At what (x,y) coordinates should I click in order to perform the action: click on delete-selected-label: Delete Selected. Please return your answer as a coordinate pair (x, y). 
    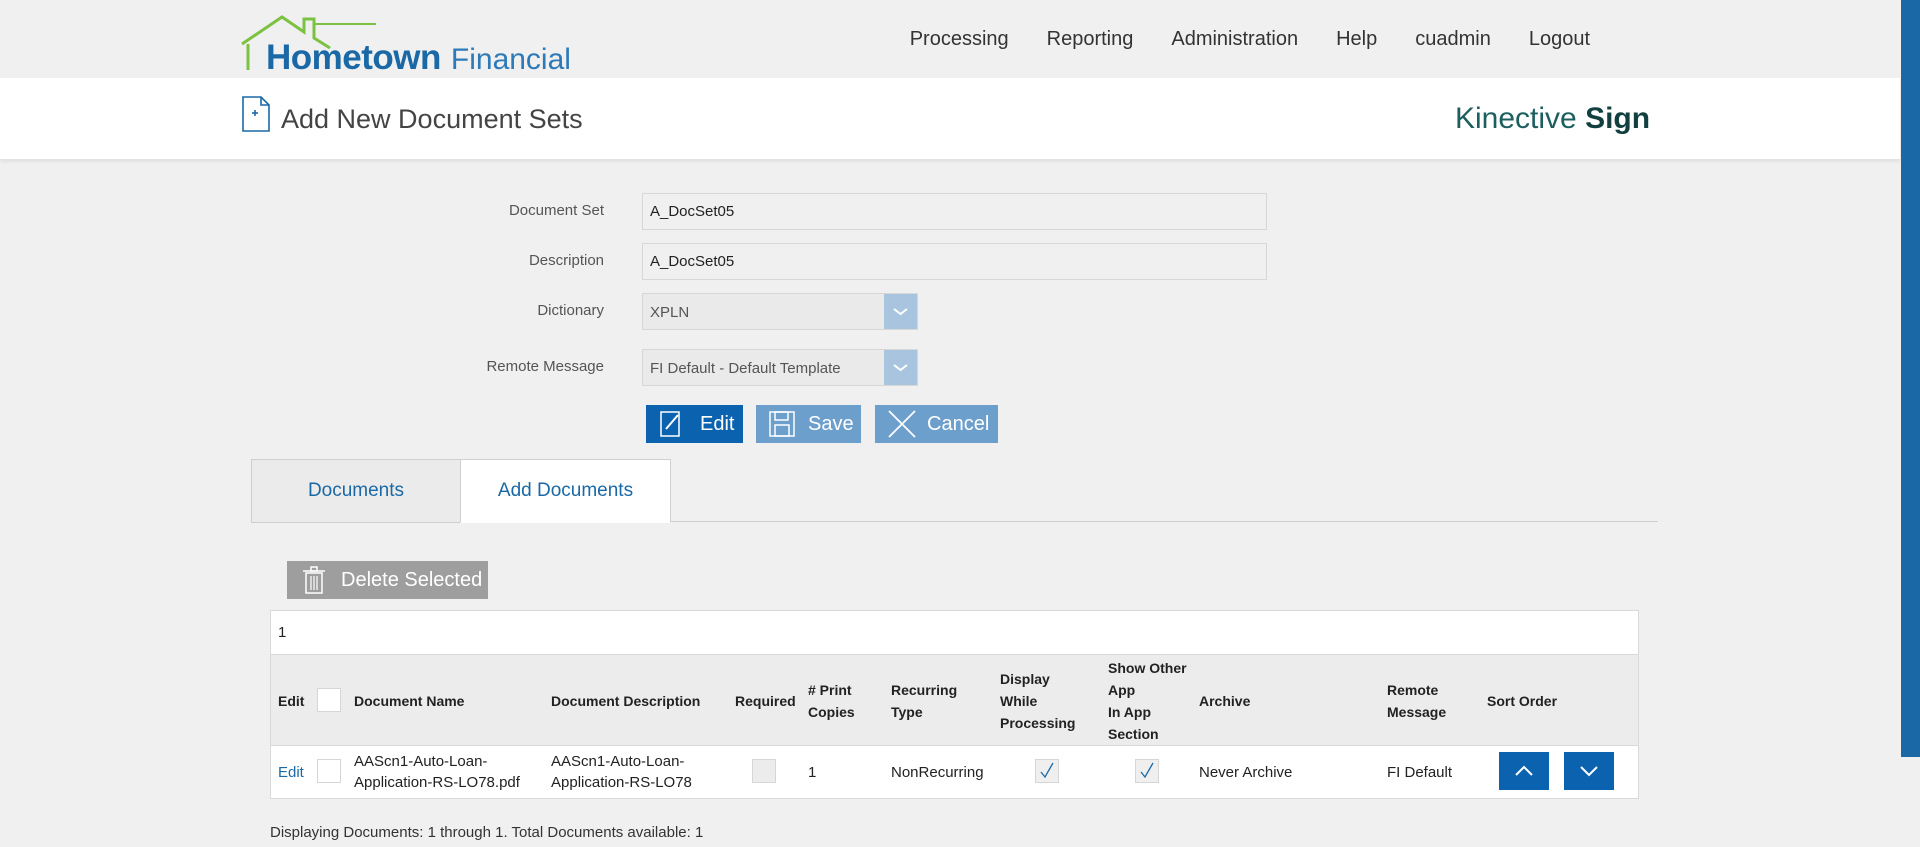
    Looking at the image, I should click on (412, 579).